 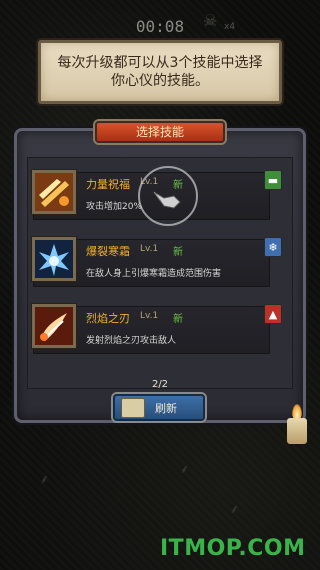 I want to click on fire-icon: ▲, so click(x=273, y=314).